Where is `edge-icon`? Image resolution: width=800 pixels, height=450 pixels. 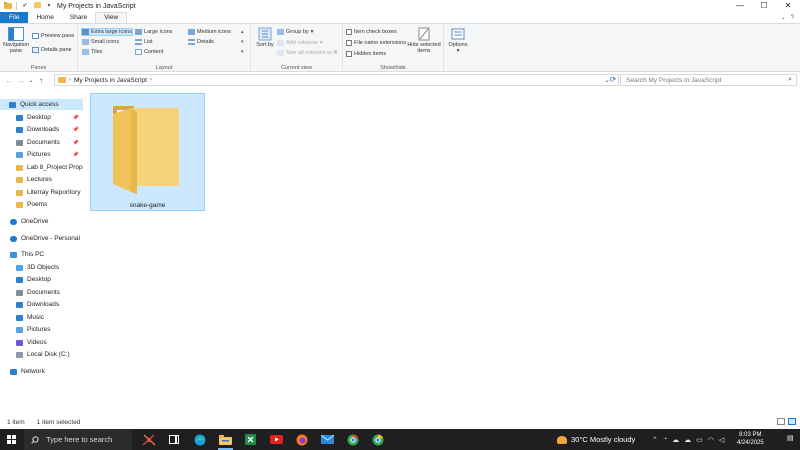
edge-icon is located at coordinates (200, 439).